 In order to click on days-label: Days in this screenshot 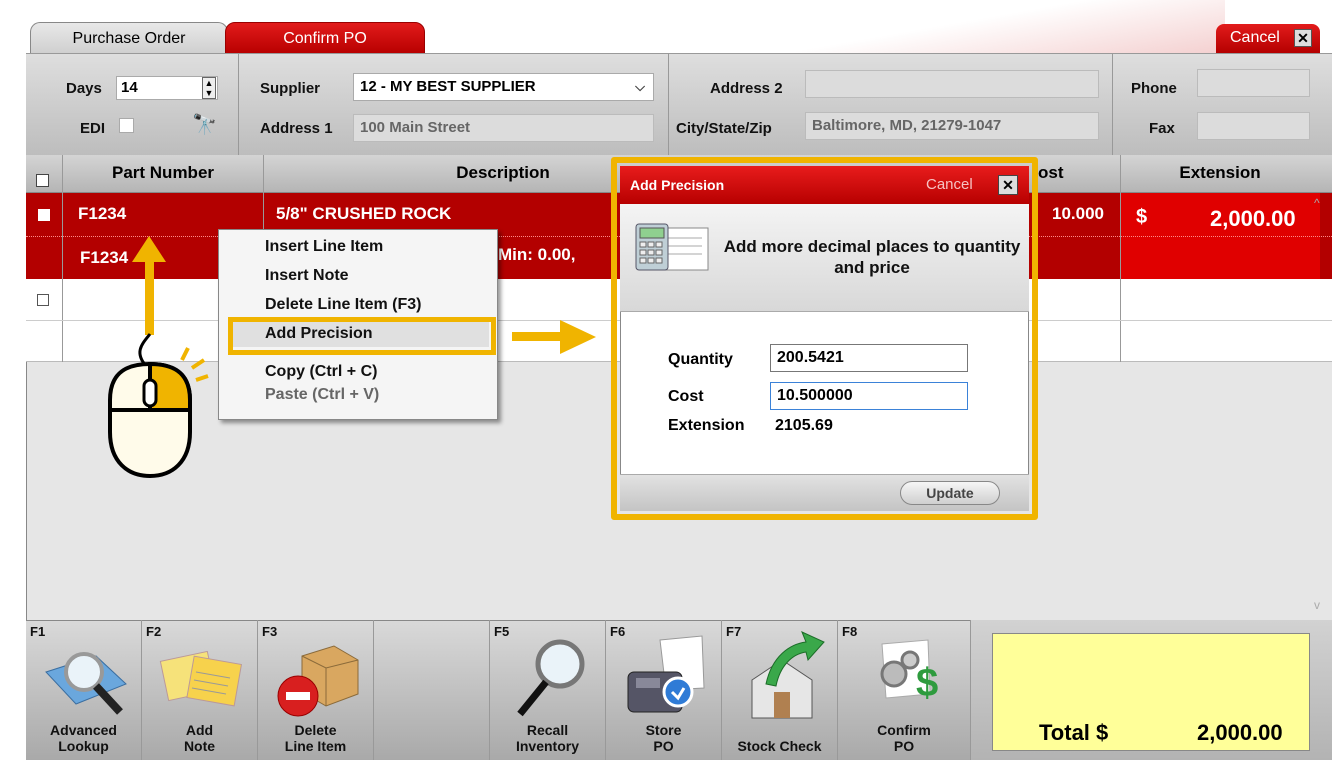, I will do `click(84, 88)`.